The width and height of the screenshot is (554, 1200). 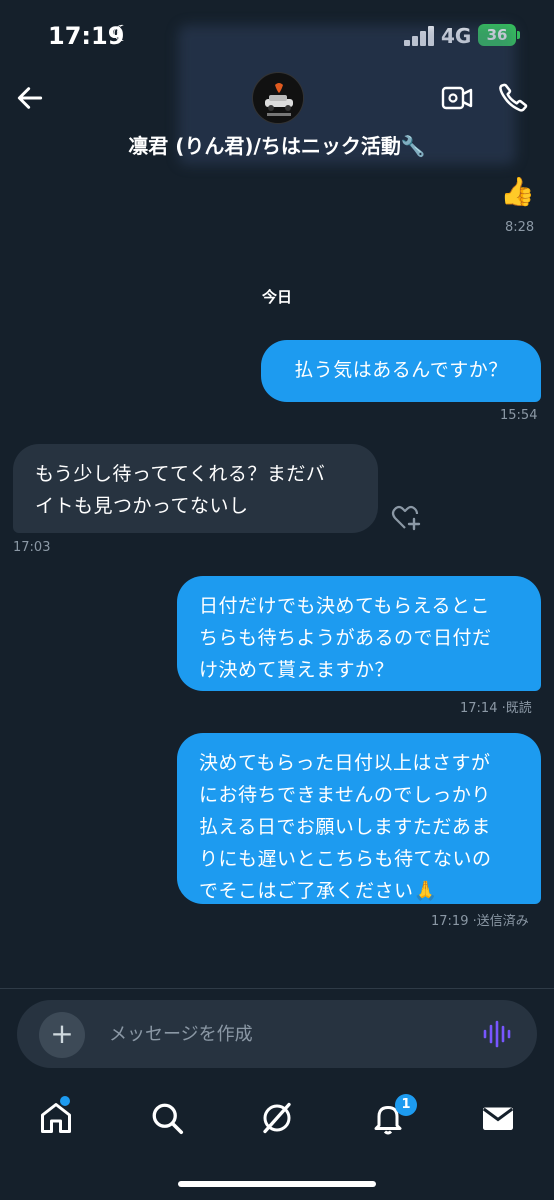 I want to click on grok-icon, so click(x=277, y=1118).